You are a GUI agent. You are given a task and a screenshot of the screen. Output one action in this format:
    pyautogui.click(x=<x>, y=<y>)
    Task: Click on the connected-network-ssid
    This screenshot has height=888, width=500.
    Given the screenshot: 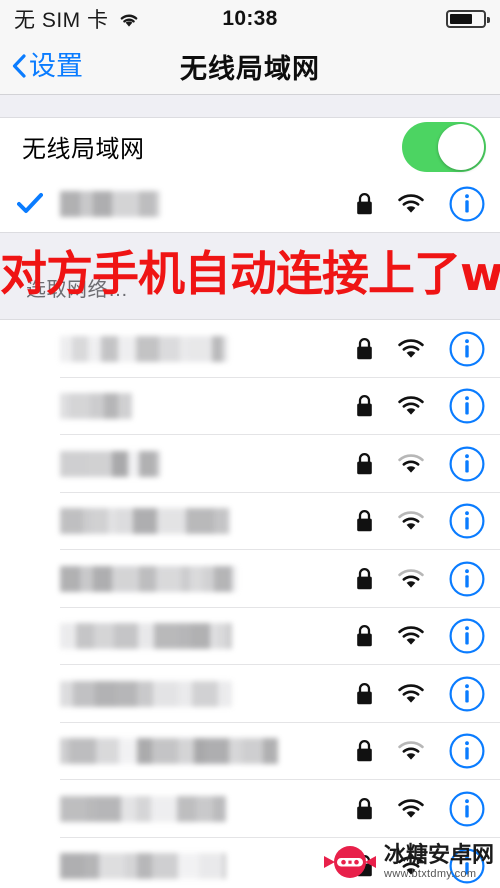 What is the action you would take?
    pyautogui.click(x=110, y=203)
    